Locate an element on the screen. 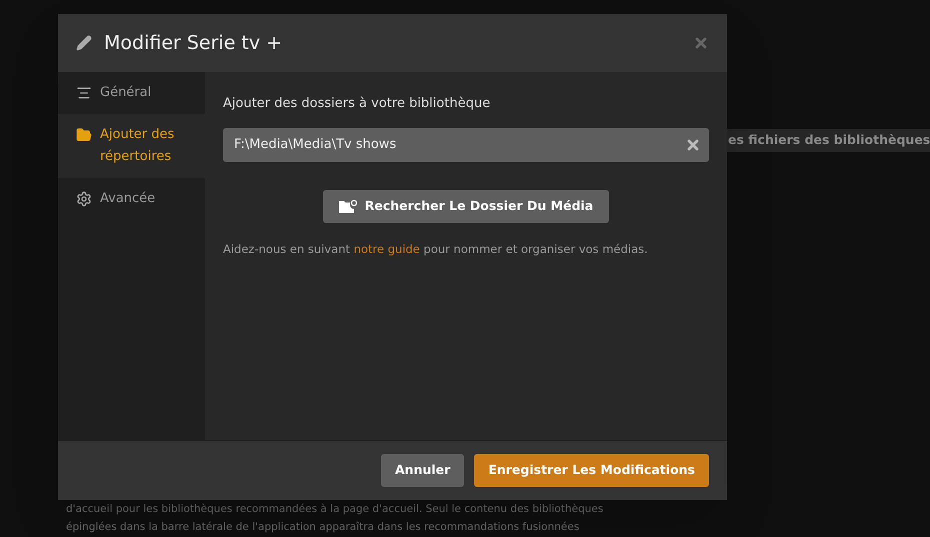  sidebar-item: Ajouter des répertoires is located at coordinates (131, 146).